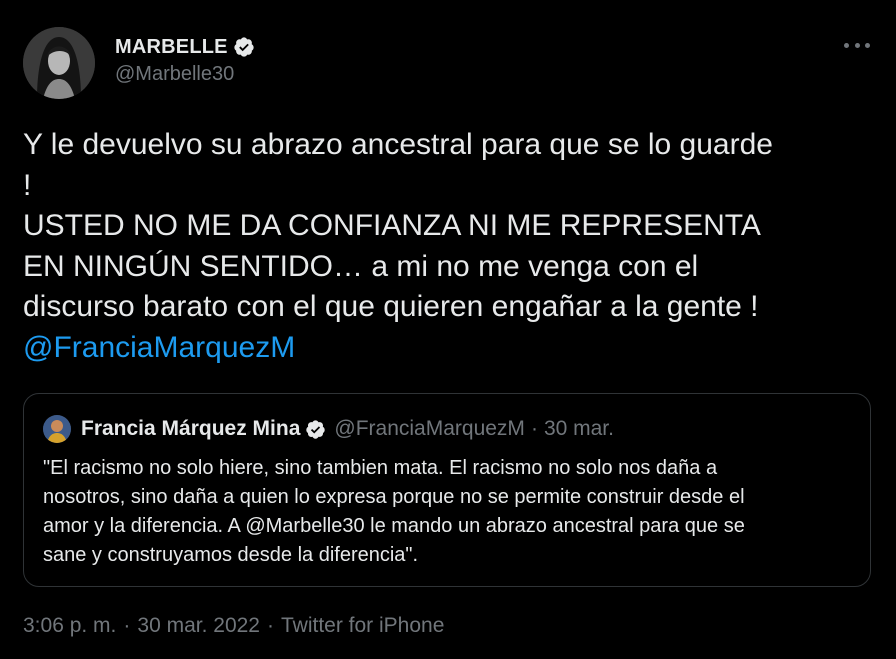 This screenshot has height=659, width=896. Describe the element at coordinates (57, 429) in the screenshot. I see `quoted-author-avatar` at that location.